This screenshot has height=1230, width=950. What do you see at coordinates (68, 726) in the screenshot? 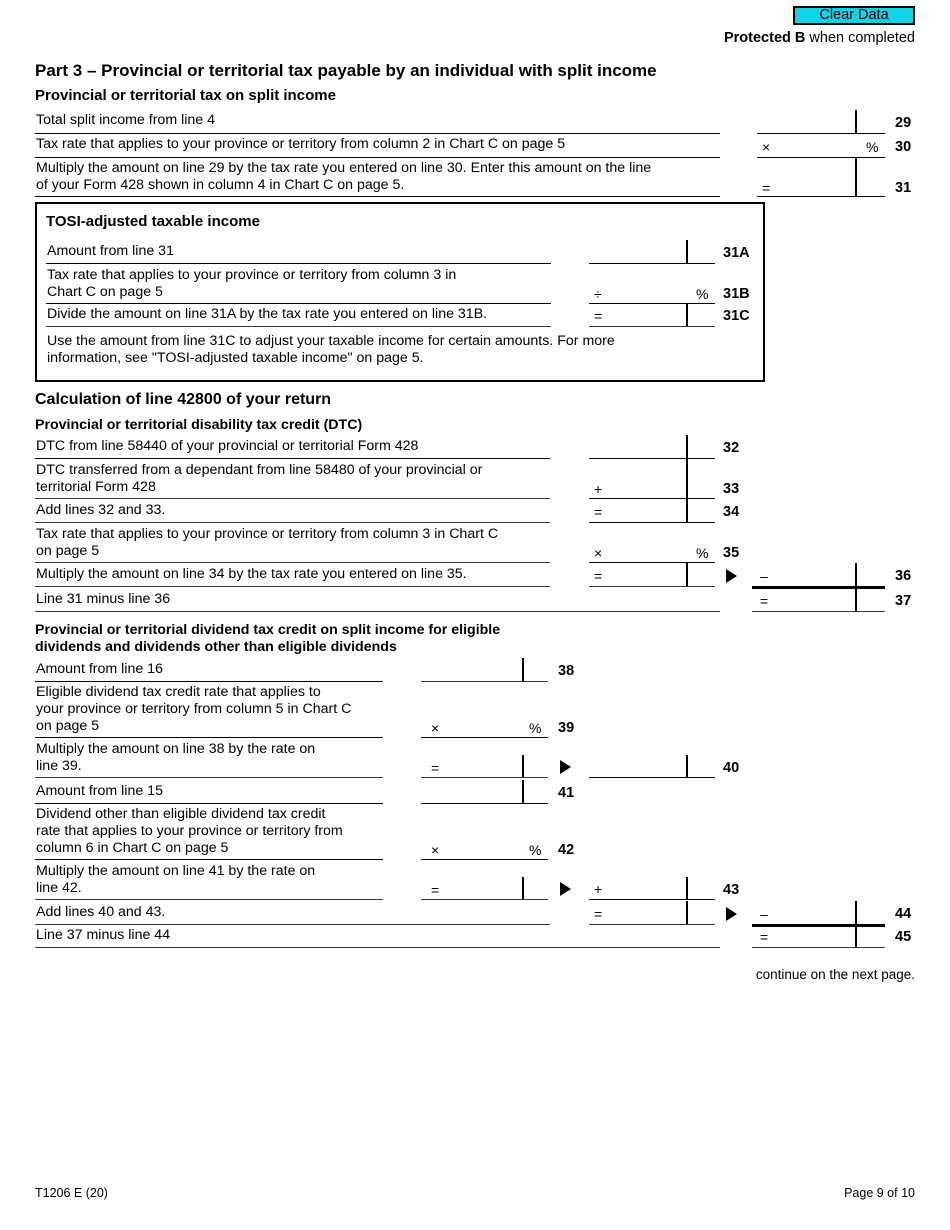
I see `line-39-label-3: on page 5` at bounding box center [68, 726].